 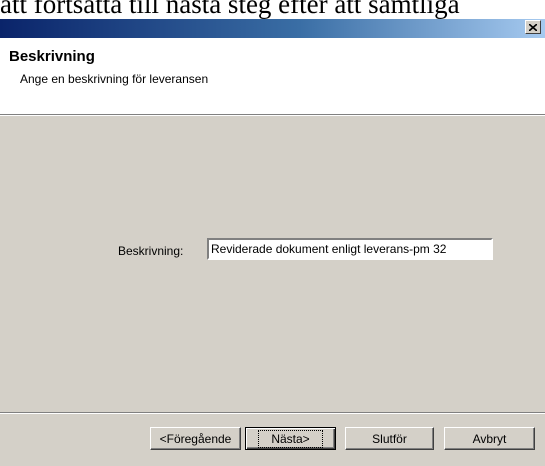 I want to click on finish-button: Slutför, so click(x=389, y=438).